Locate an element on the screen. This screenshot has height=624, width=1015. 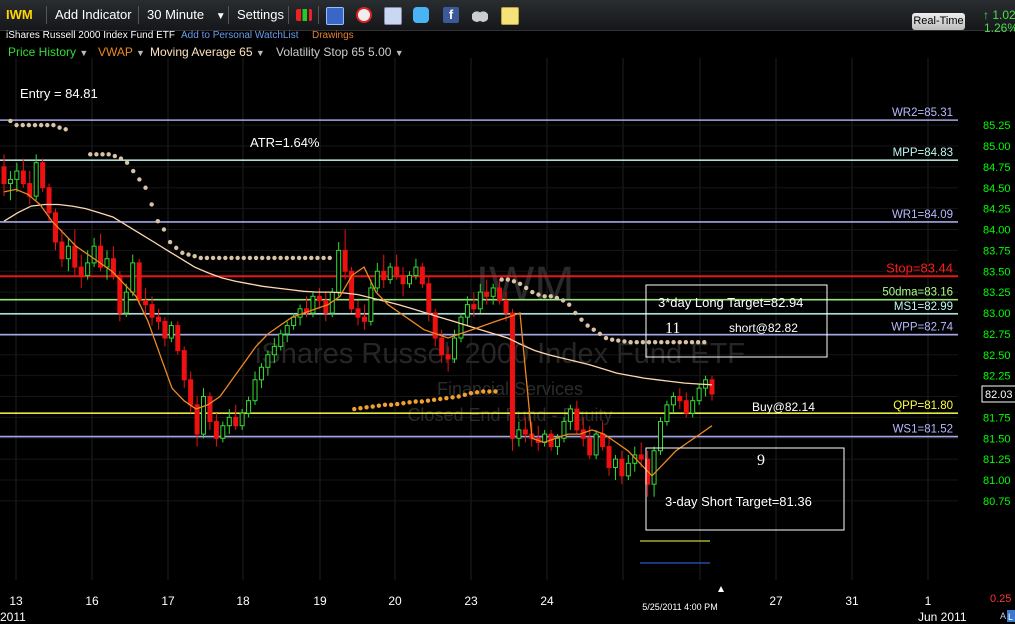
level-label: MPP=84.83 is located at coordinates (923, 153).